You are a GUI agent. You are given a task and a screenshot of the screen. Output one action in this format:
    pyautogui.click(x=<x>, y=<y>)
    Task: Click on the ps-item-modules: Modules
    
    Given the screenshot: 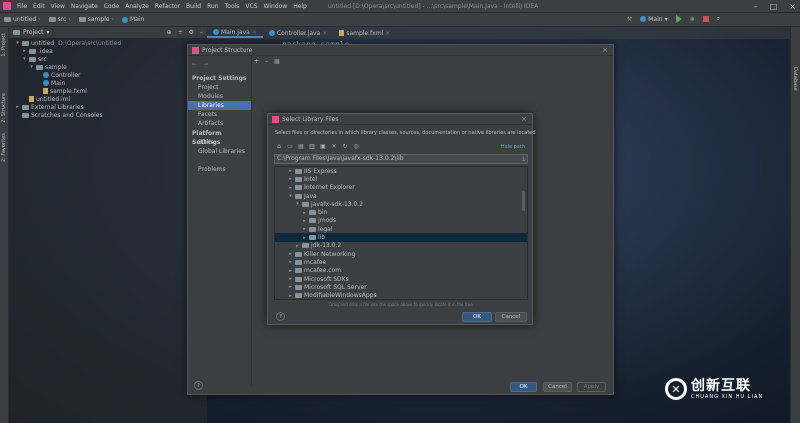 What is the action you would take?
    pyautogui.click(x=219, y=96)
    